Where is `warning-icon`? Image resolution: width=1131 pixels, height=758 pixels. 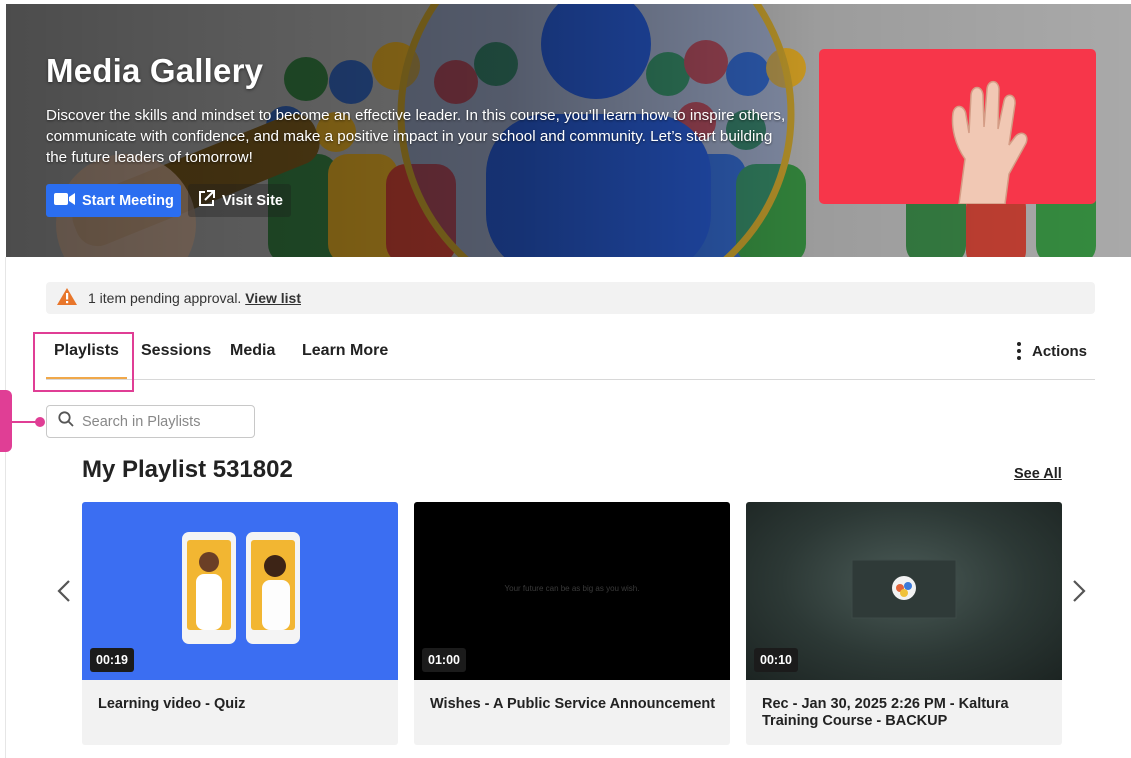 warning-icon is located at coordinates (67, 298).